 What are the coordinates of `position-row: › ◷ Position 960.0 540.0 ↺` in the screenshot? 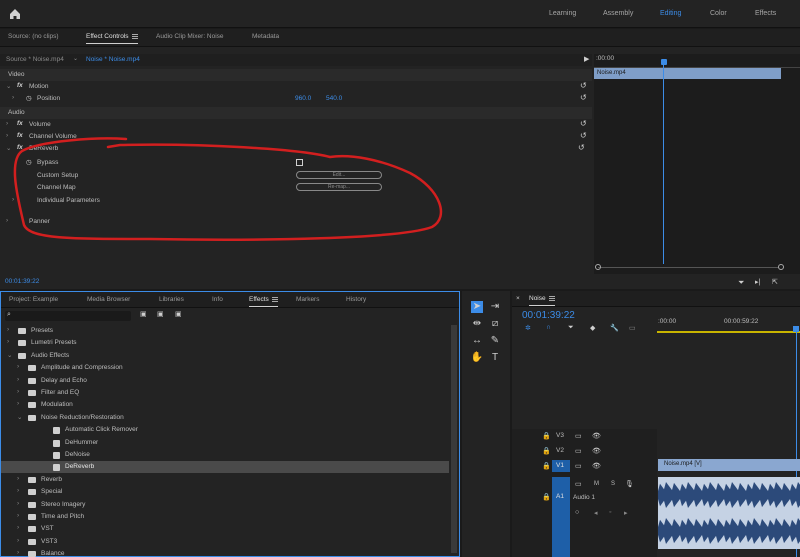 It's located at (296, 99).